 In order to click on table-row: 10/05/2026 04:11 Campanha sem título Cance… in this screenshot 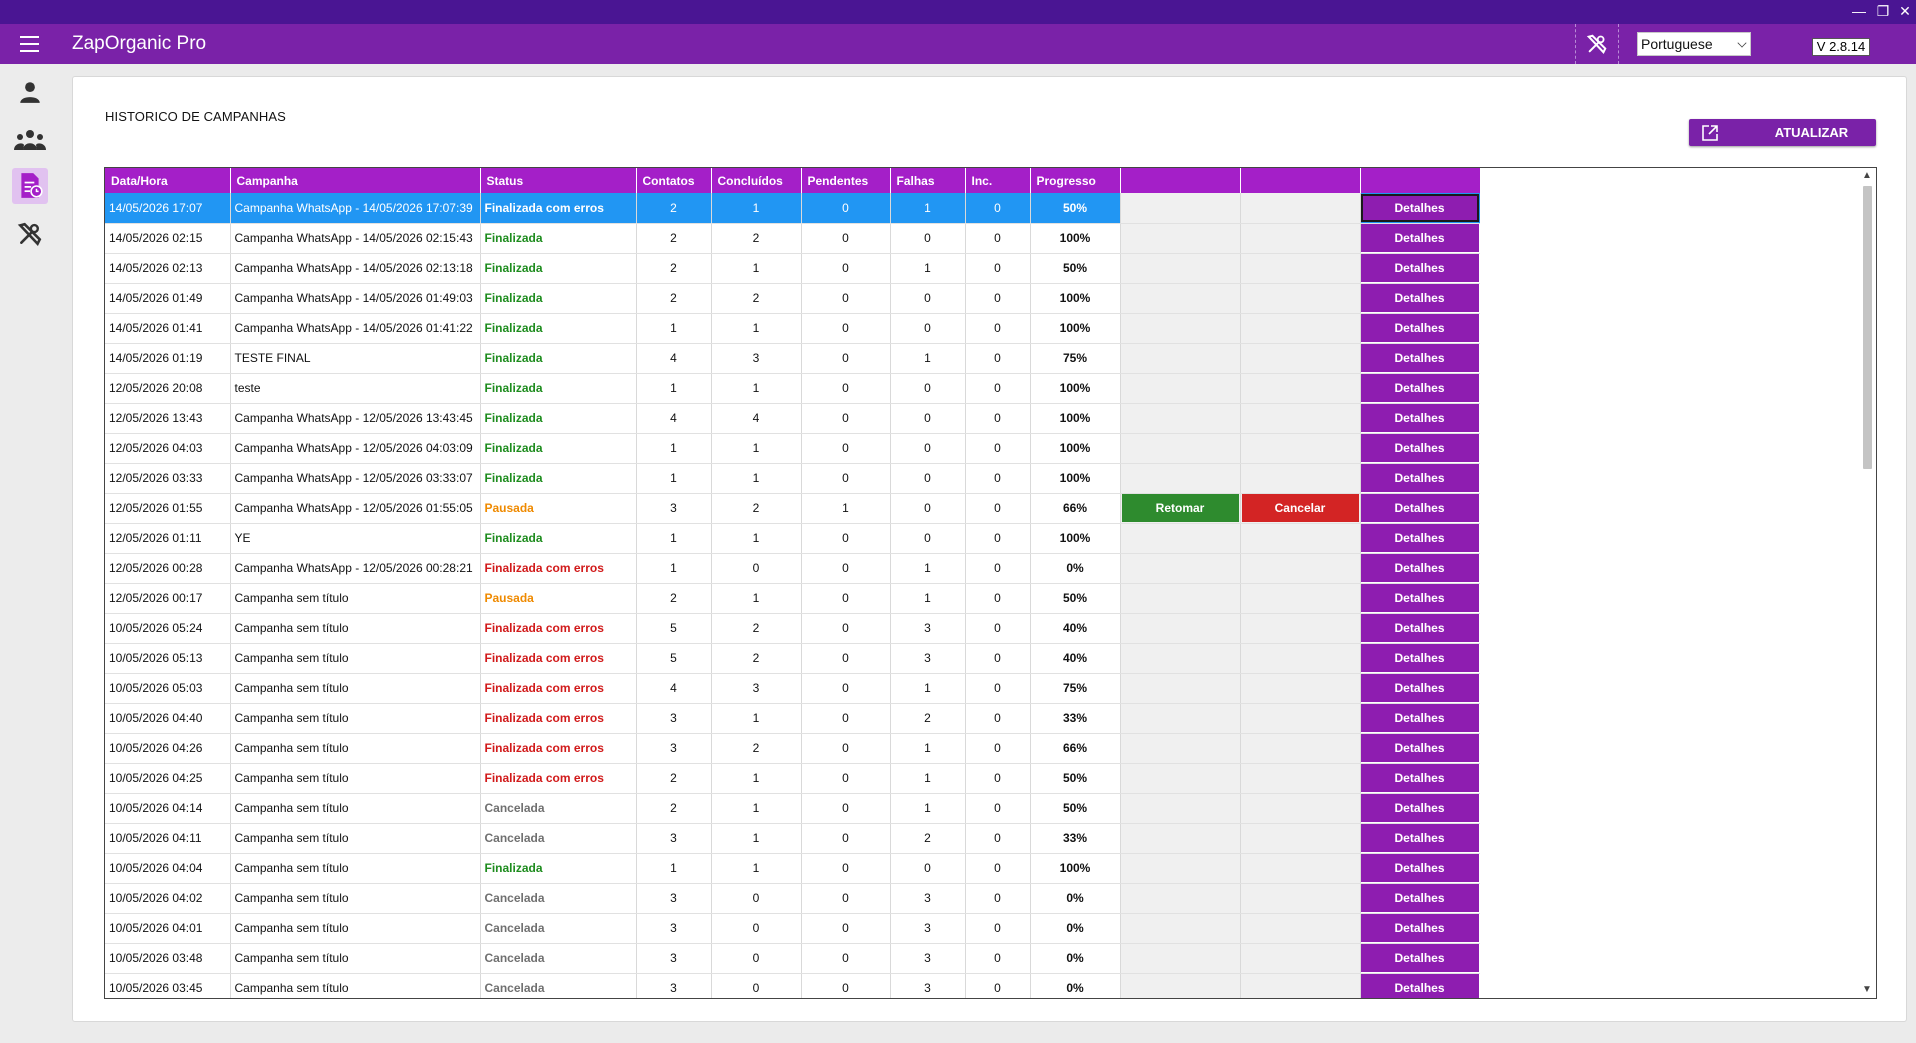, I will do `click(792, 838)`.